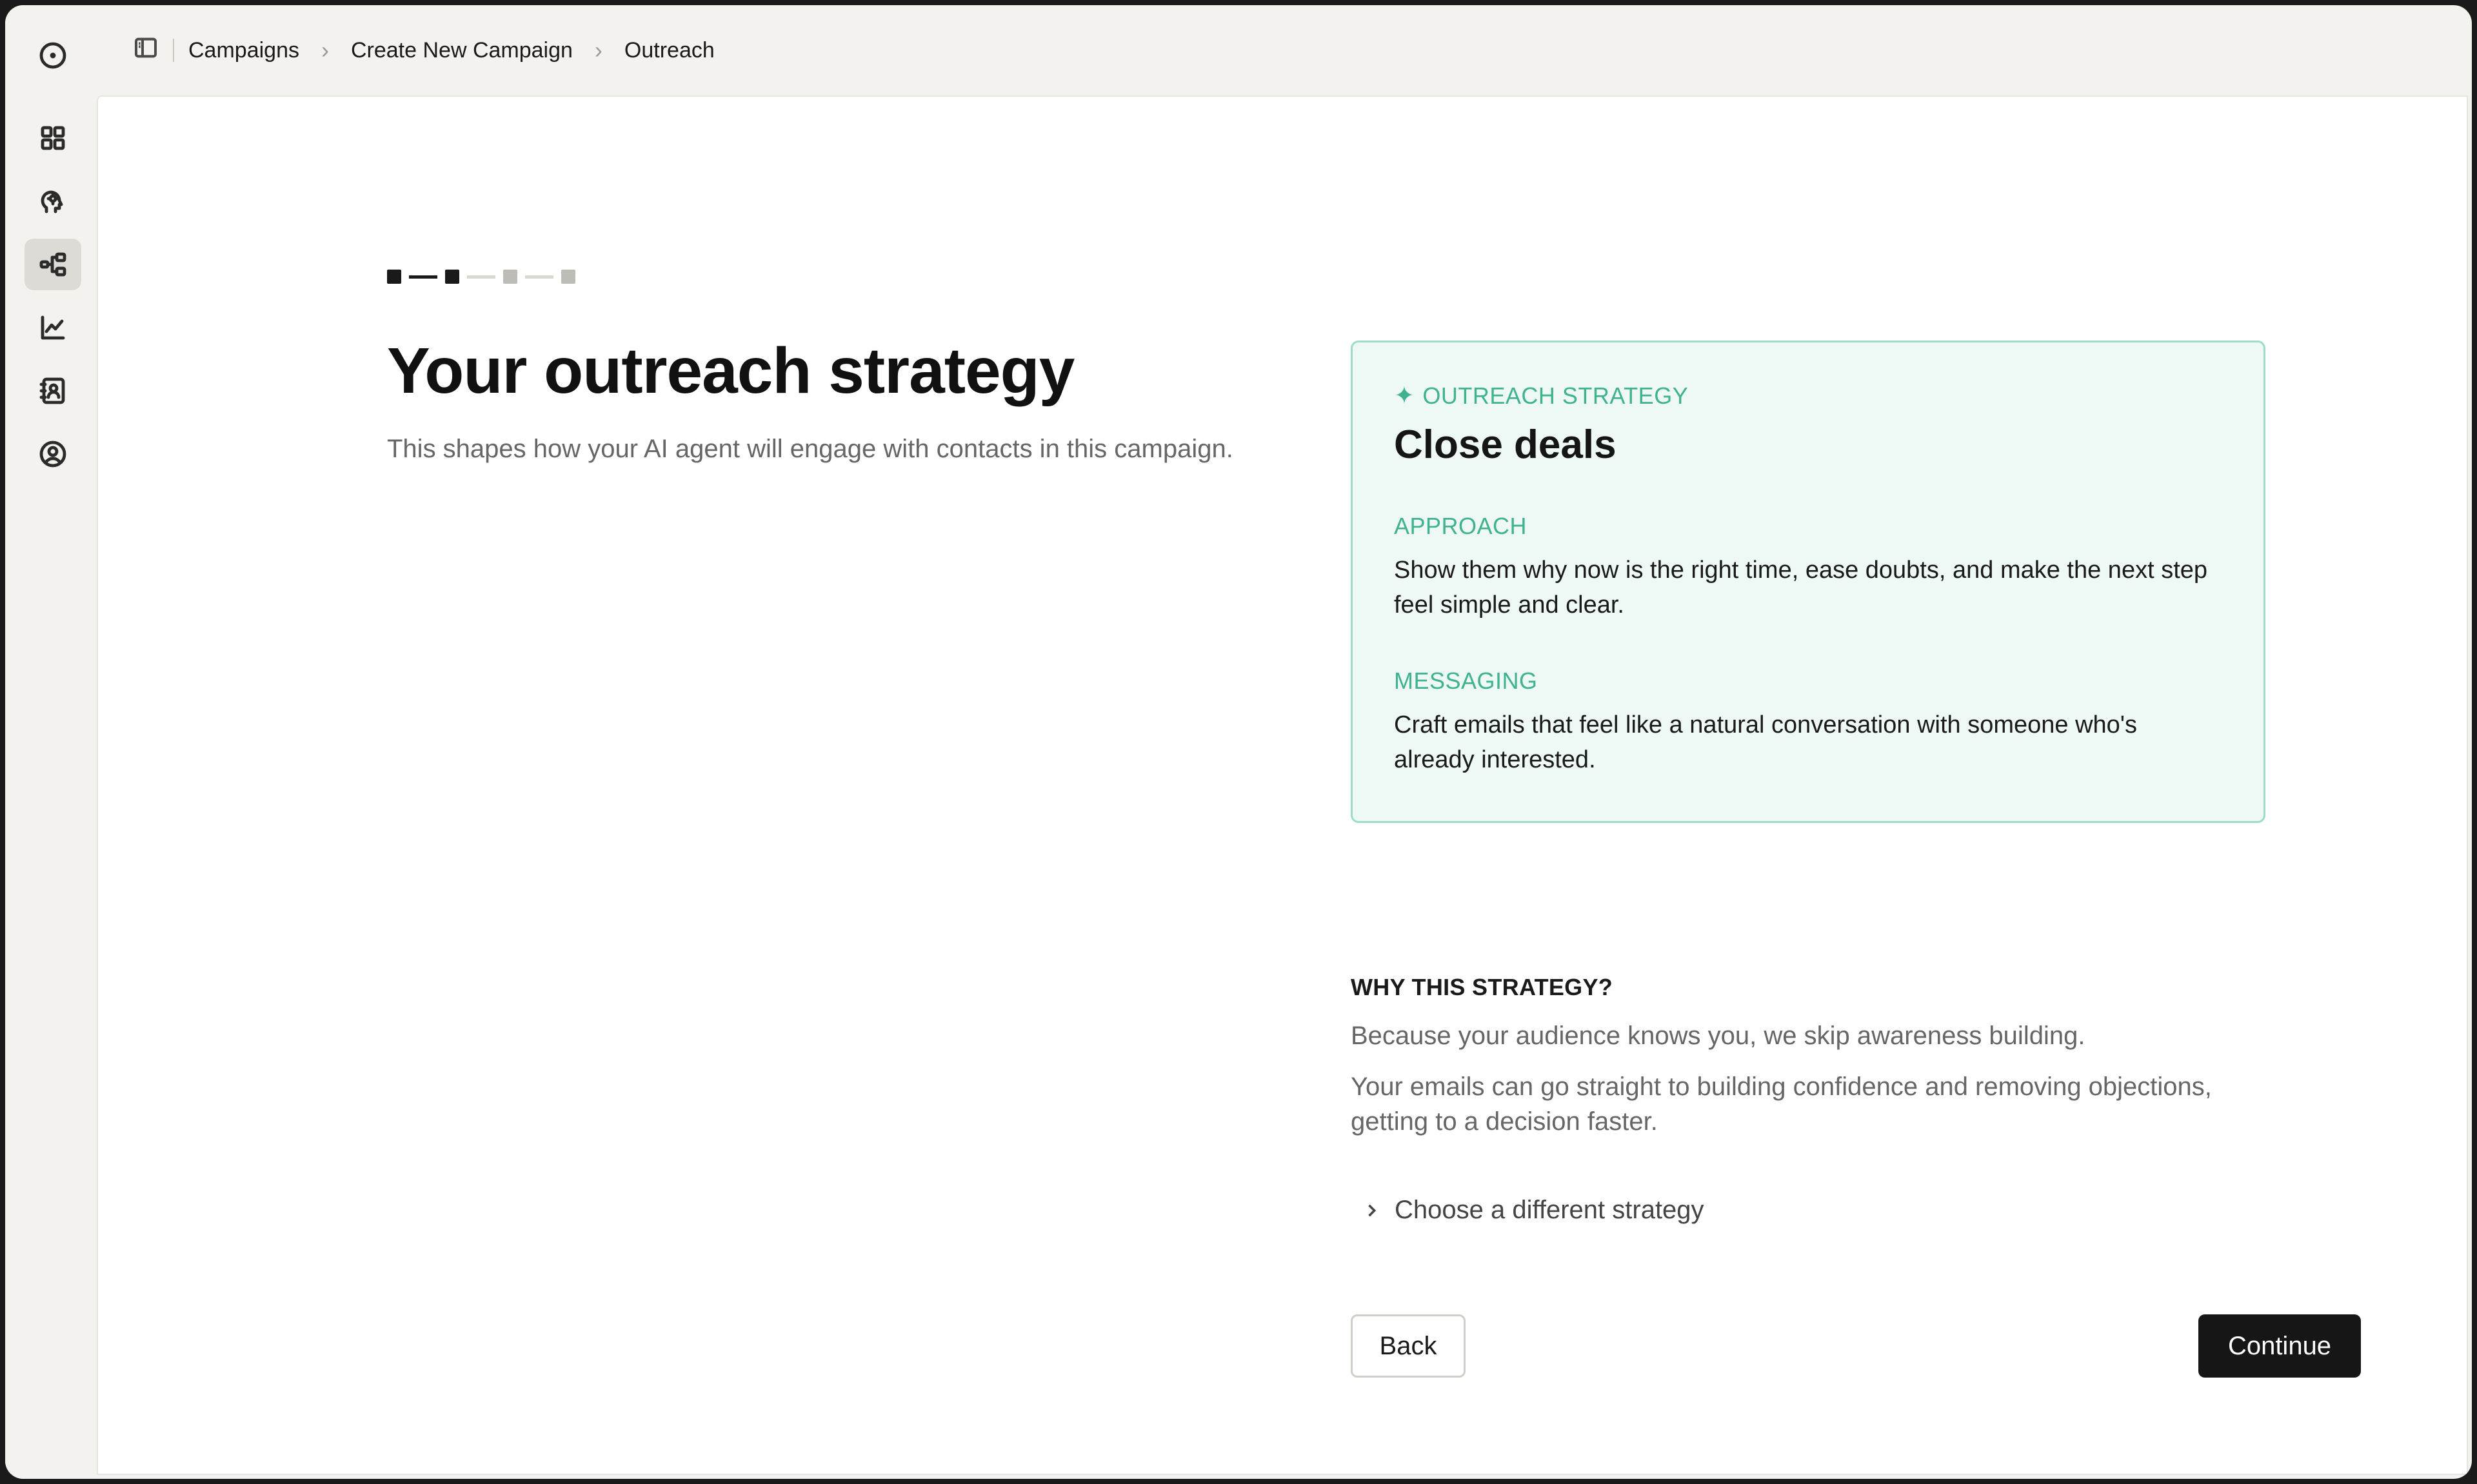  I want to click on toggle-sidebar-button, so click(146, 50).